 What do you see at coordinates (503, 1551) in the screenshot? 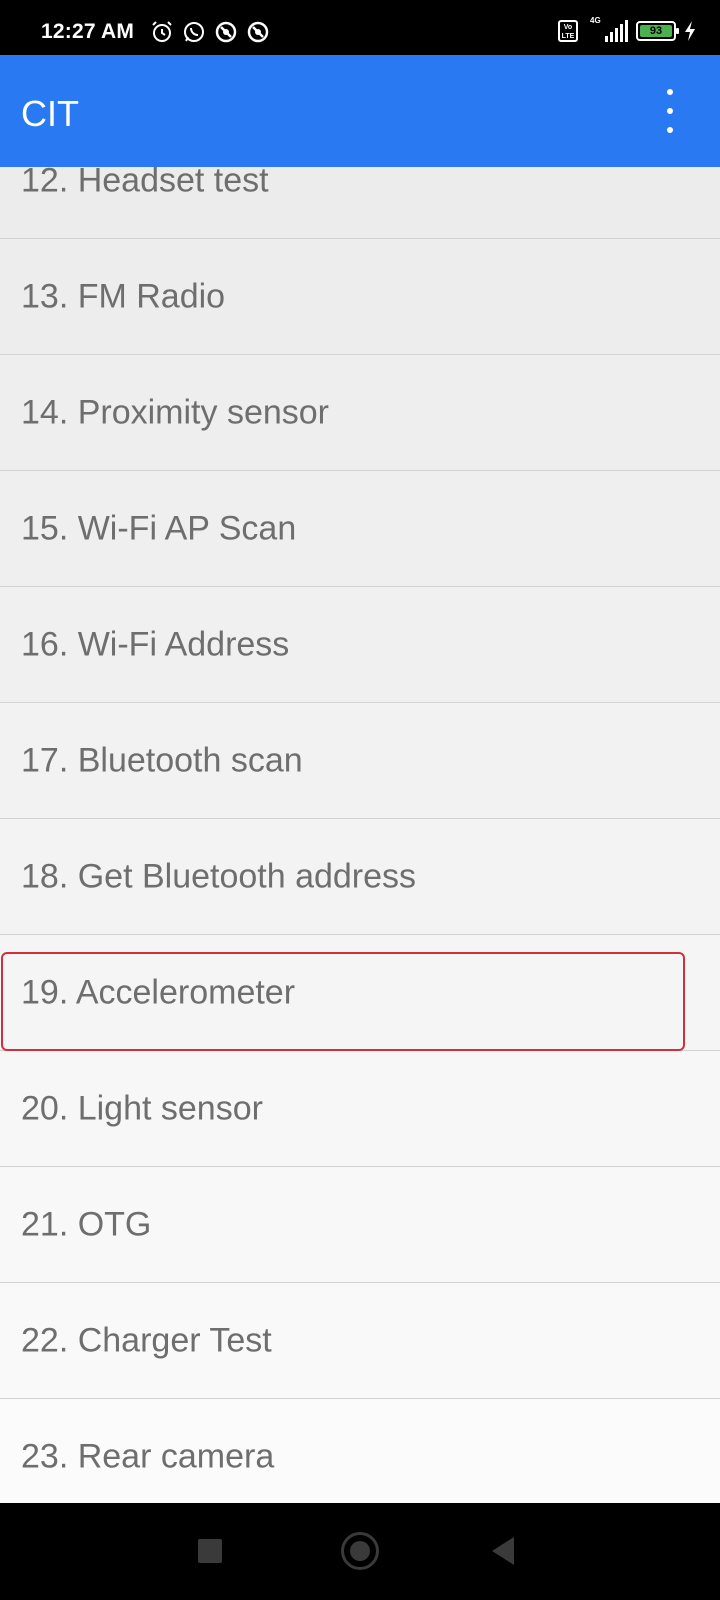
I see `back-icon` at bounding box center [503, 1551].